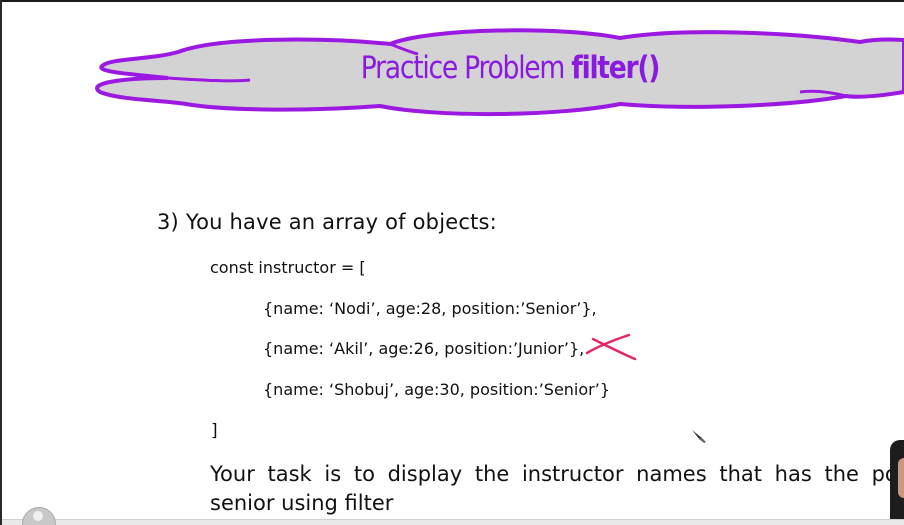 This screenshot has height=525, width=904. I want to click on title-keyword: filter(), so click(615, 68).